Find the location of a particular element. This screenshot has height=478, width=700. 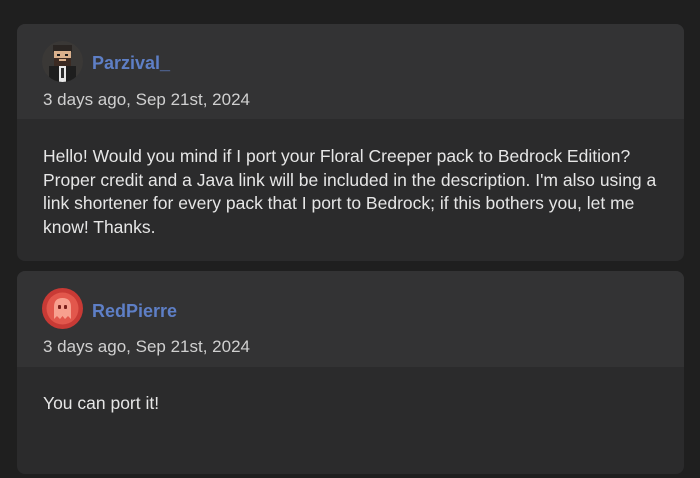

comment-text: You can port it! is located at coordinates (101, 403).